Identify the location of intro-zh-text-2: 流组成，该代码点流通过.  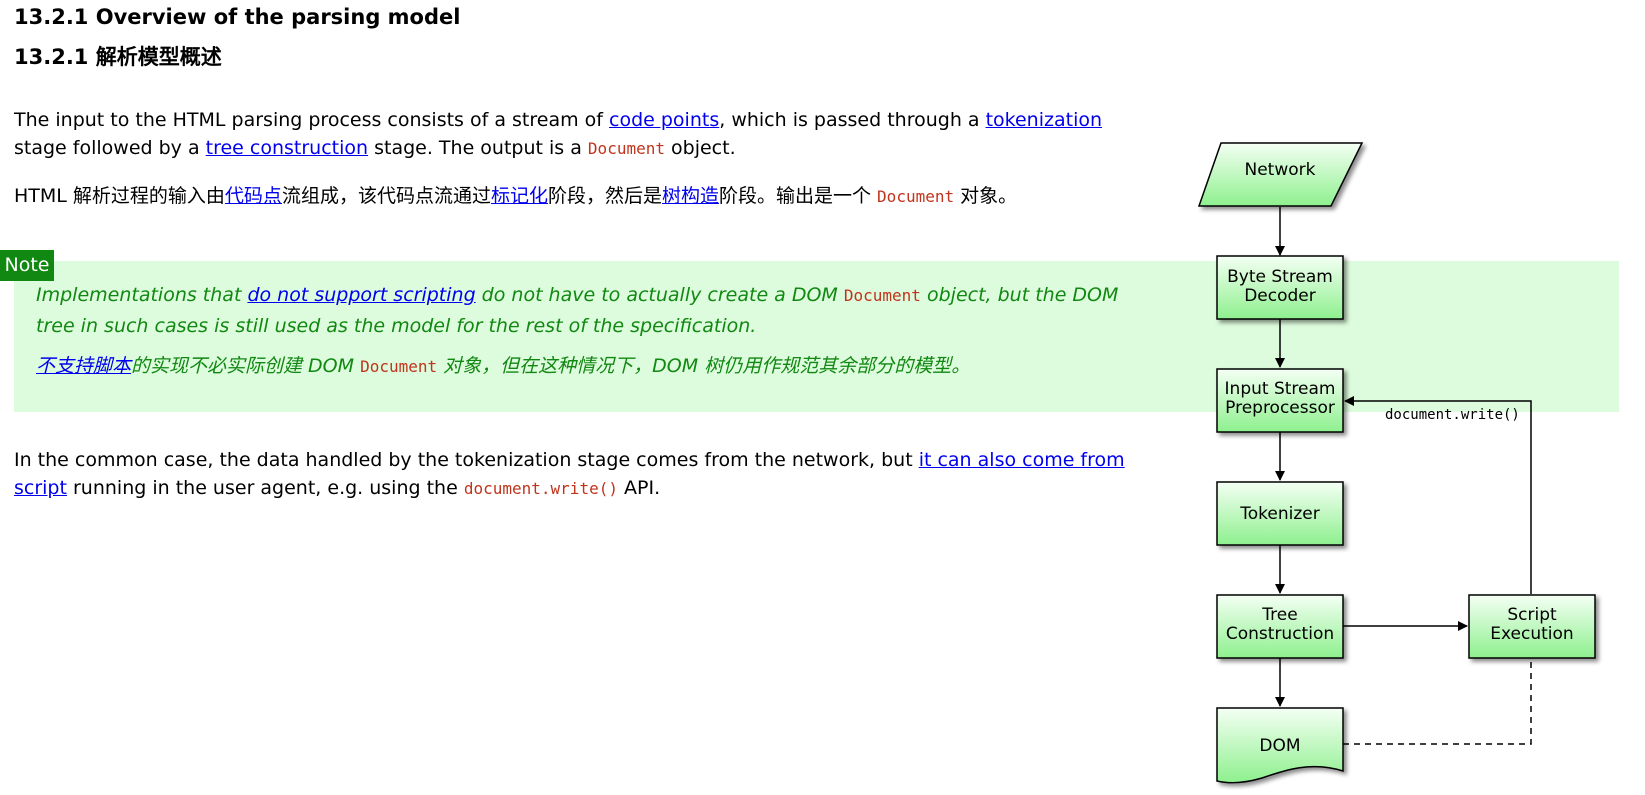
(386, 196).